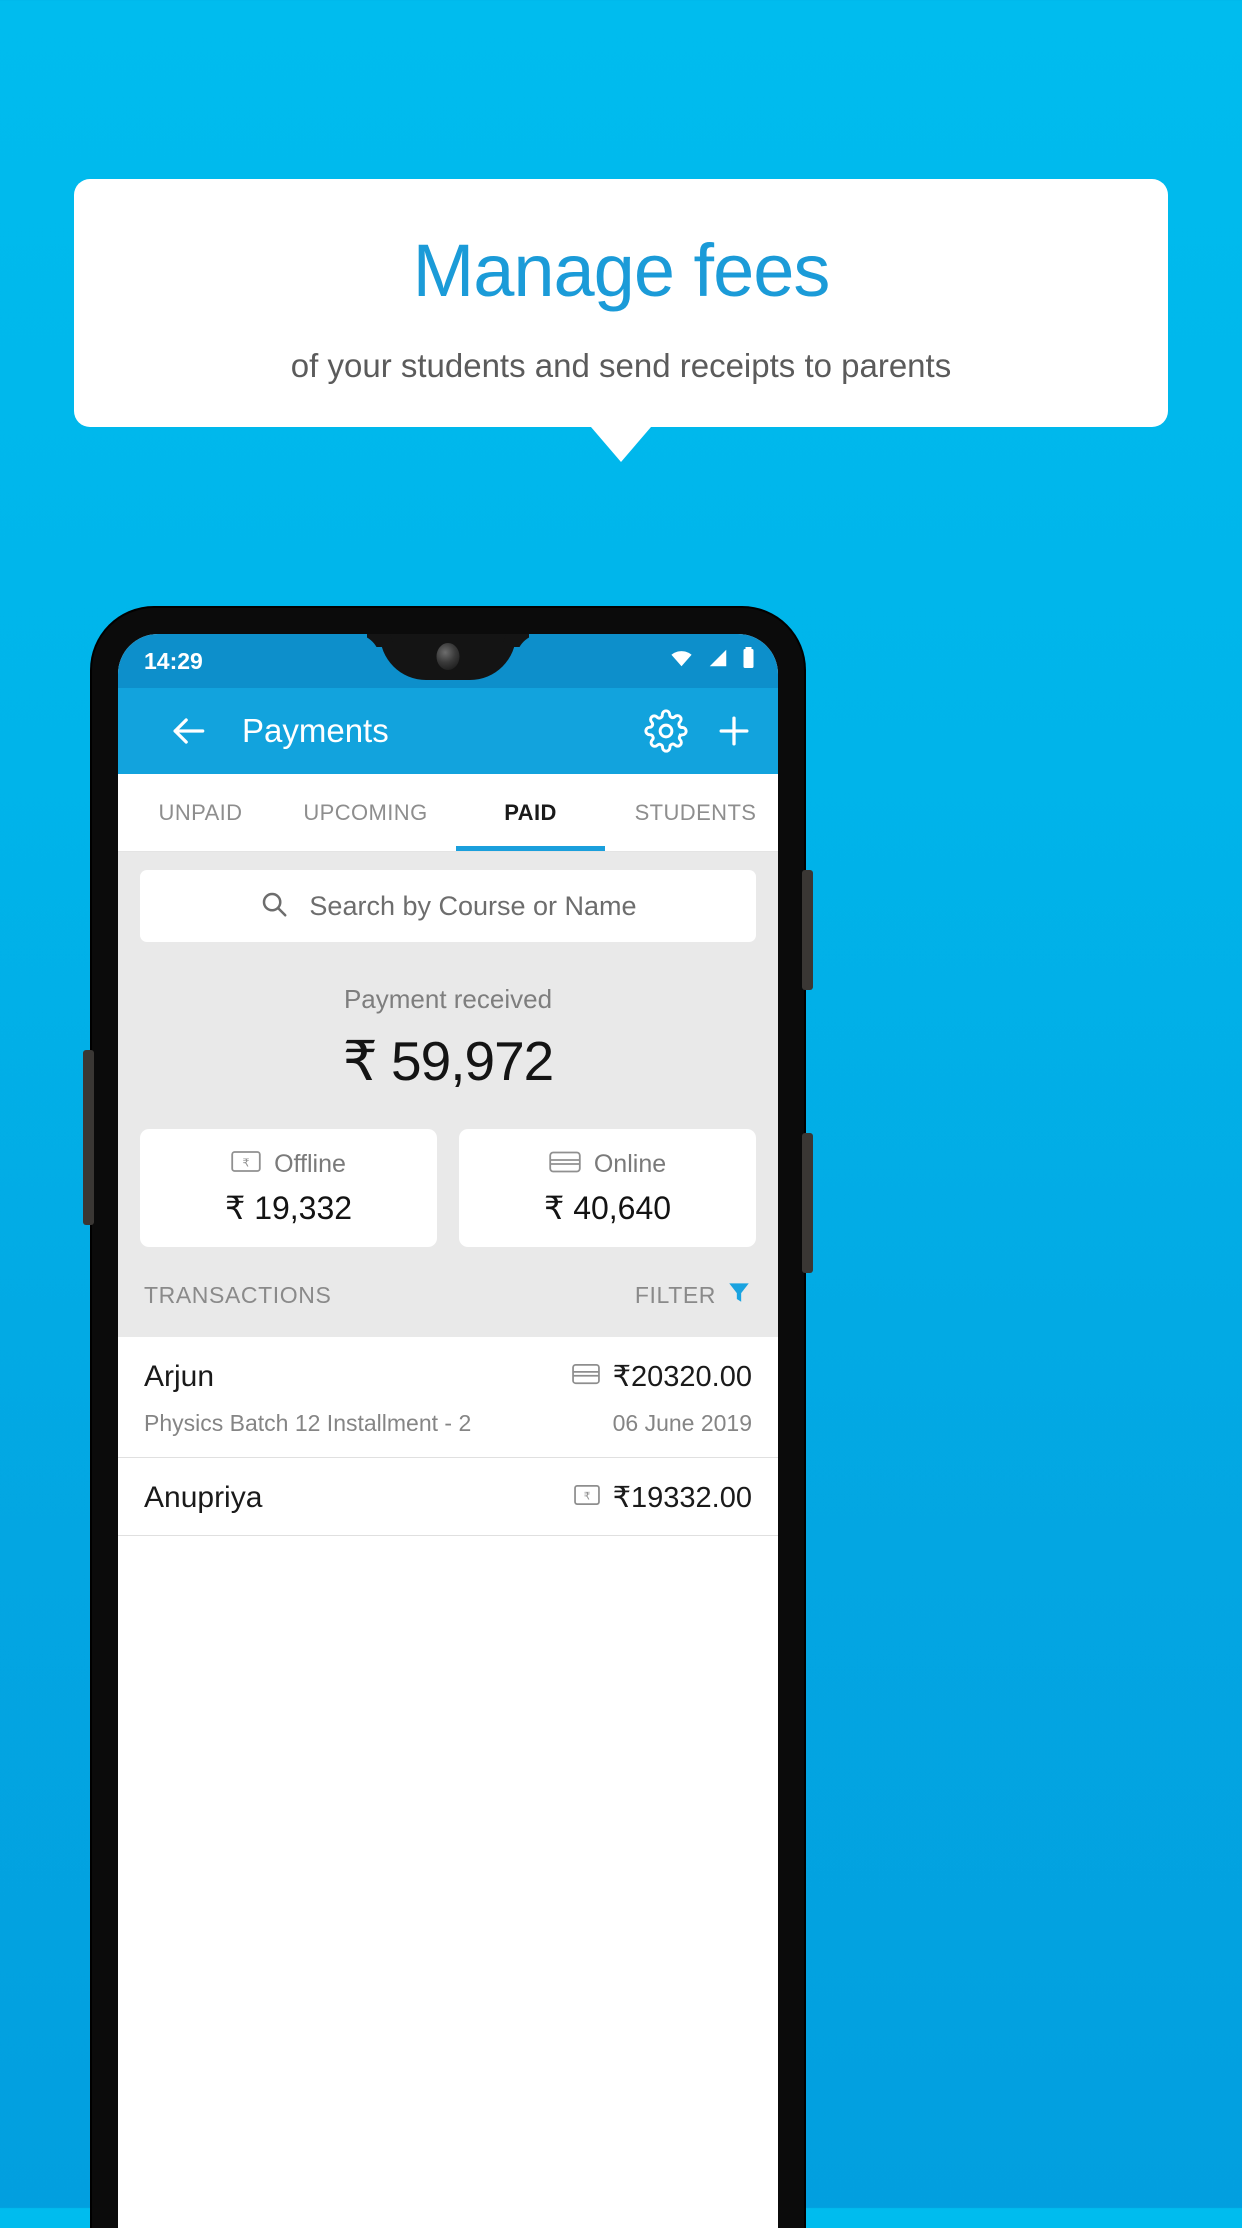 The height and width of the screenshot is (2228, 1242). What do you see at coordinates (188, 731) in the screenshot?
I see `back-arrow-icon` at bounding box center [188, 731].